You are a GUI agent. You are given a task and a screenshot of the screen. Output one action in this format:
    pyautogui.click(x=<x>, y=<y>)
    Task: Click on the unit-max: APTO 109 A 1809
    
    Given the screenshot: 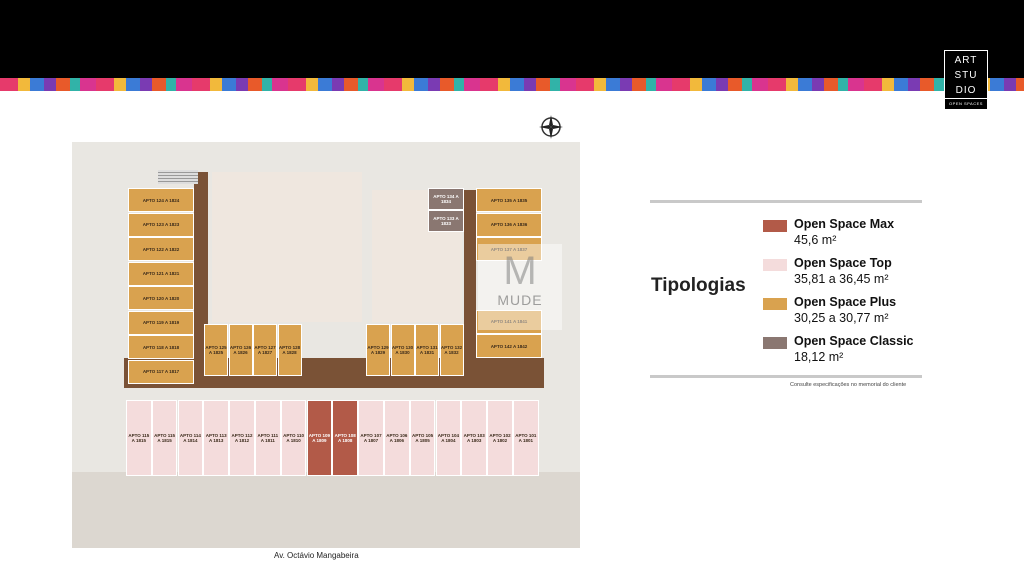 What is the action you would take?
    pyautogui.click(x=319, y=438)
    